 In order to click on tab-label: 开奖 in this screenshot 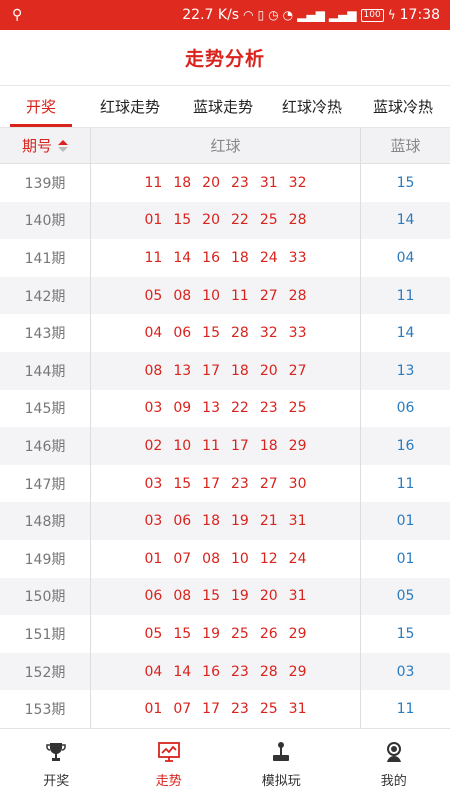, I will do `click(40, 107)`.